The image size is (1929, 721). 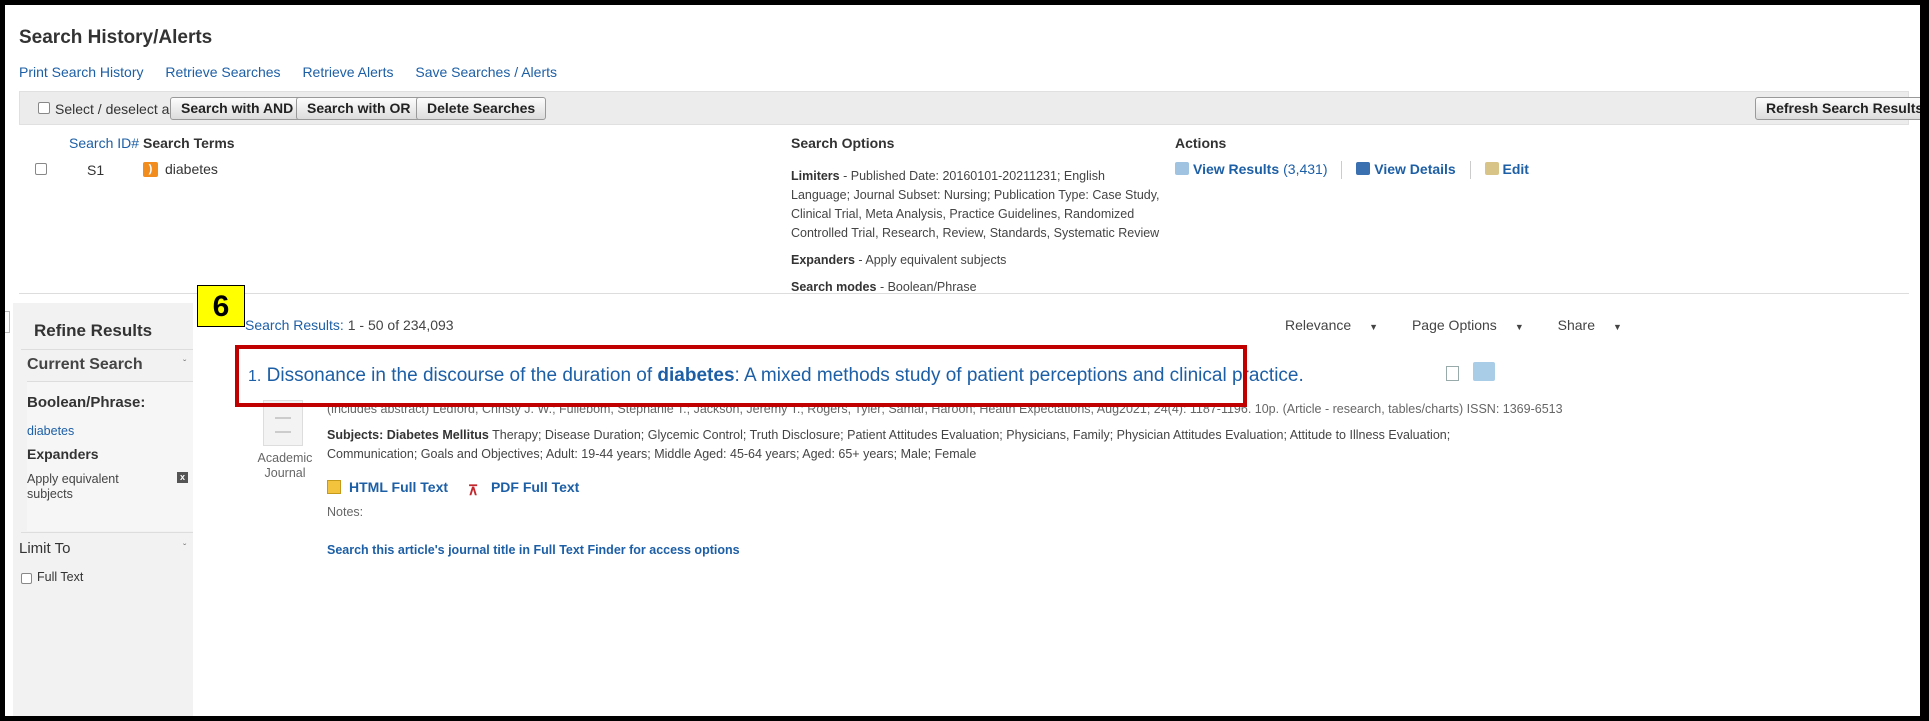 What do you see at coordinates (345, 512) in the screenshot?
I see `result-notes-label: Notes:` at bounding box center [345, 512].